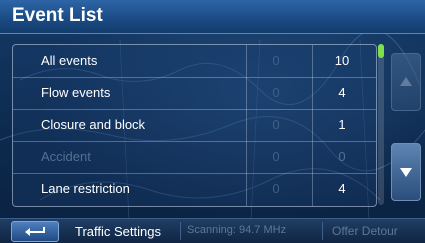 The image size is (425, 243). Describe the element at coordinates (57, 15) in the screenshot. I see `page-title: Event List` at that location.